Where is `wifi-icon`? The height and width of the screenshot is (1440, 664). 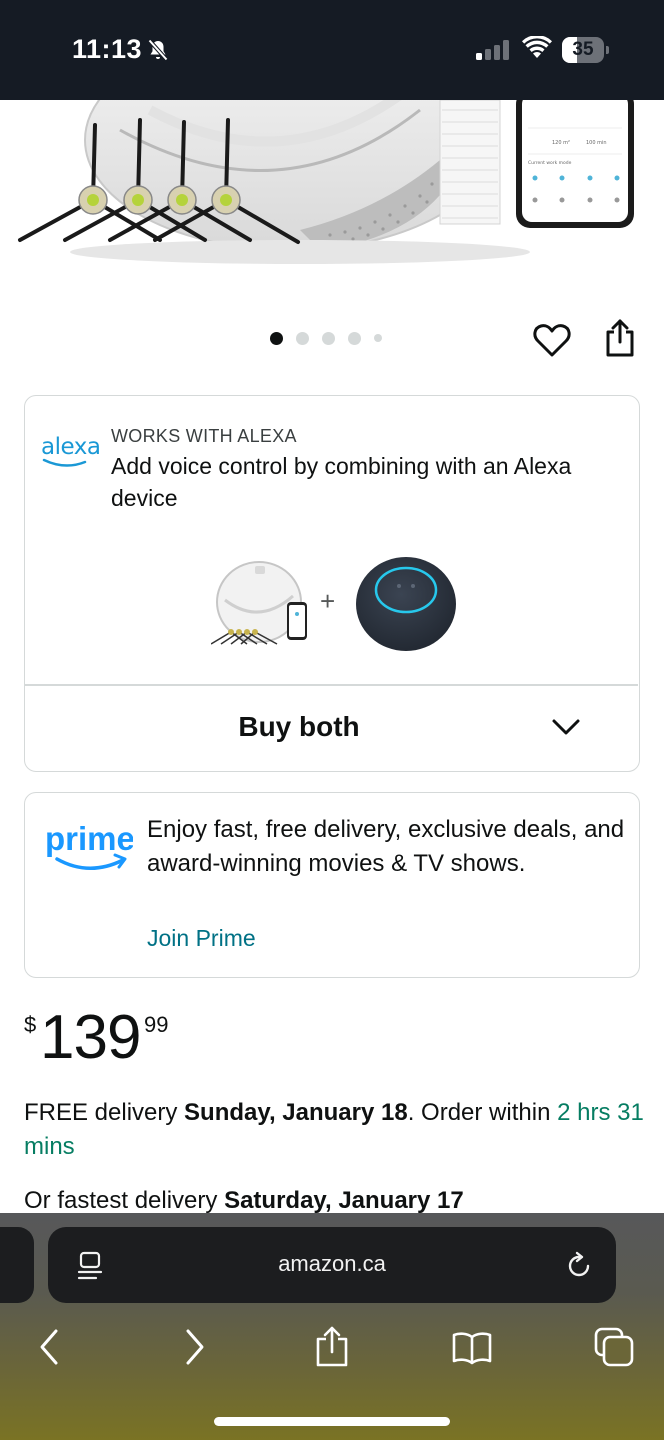 wifi-icon is located at coordinates (537, 47).